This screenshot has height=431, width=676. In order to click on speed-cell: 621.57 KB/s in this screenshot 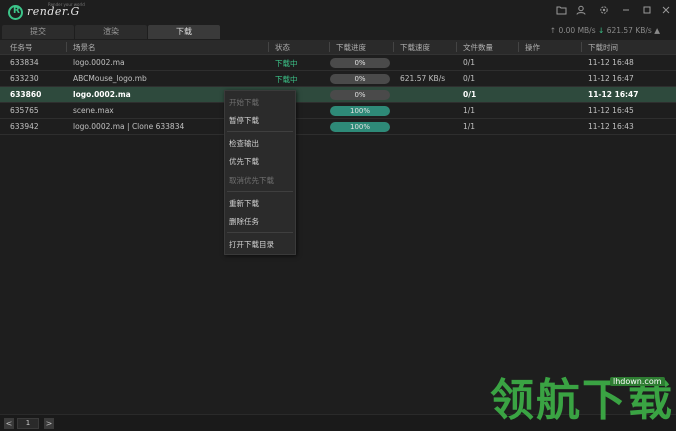, I will do `click(423, 78)`.